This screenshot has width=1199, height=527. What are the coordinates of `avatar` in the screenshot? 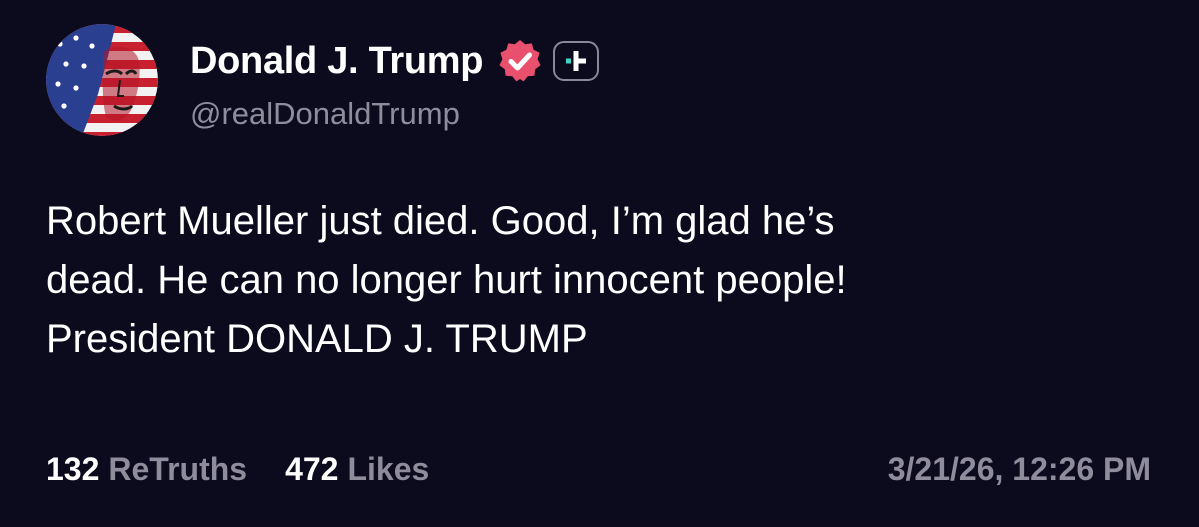 It's located at (102, 80).